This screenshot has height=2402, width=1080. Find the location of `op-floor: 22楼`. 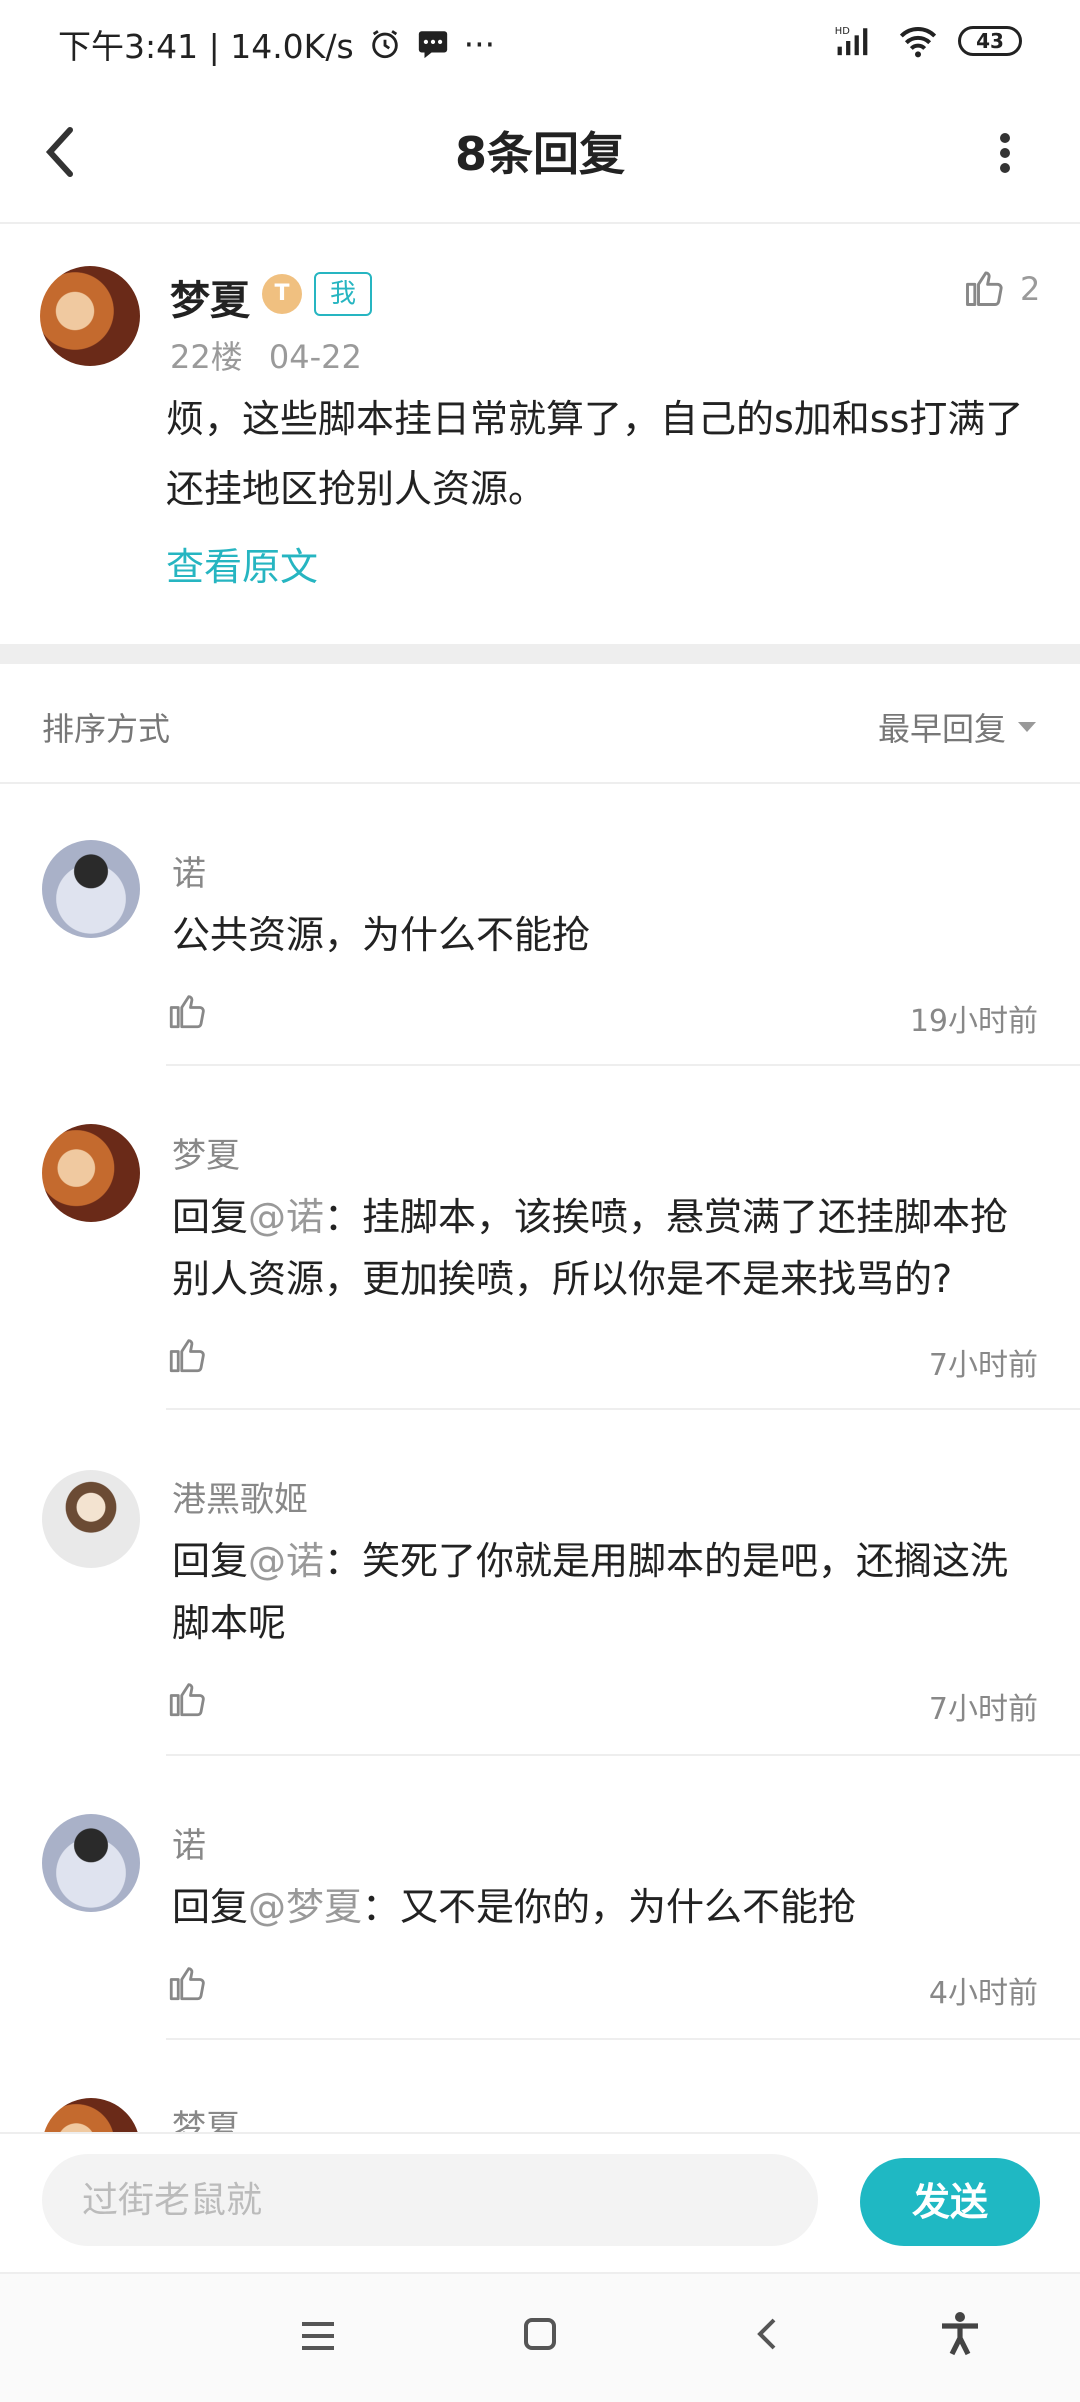

op-floor: 22楼 is located at coordinates (206, 357).